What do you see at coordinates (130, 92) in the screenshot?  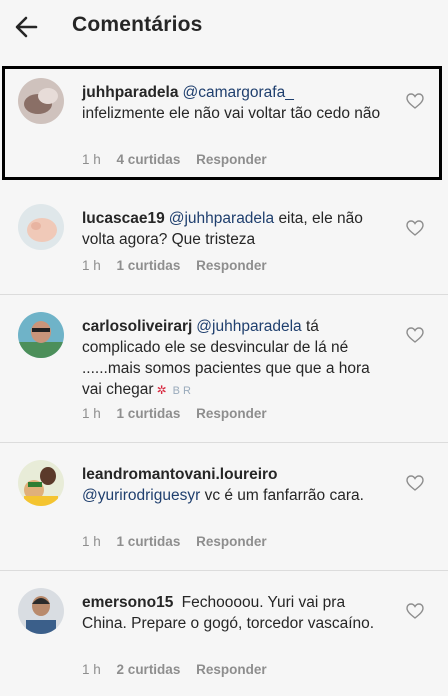 I see `comment-username: juhhparadela` at bounding box center [130, 92].